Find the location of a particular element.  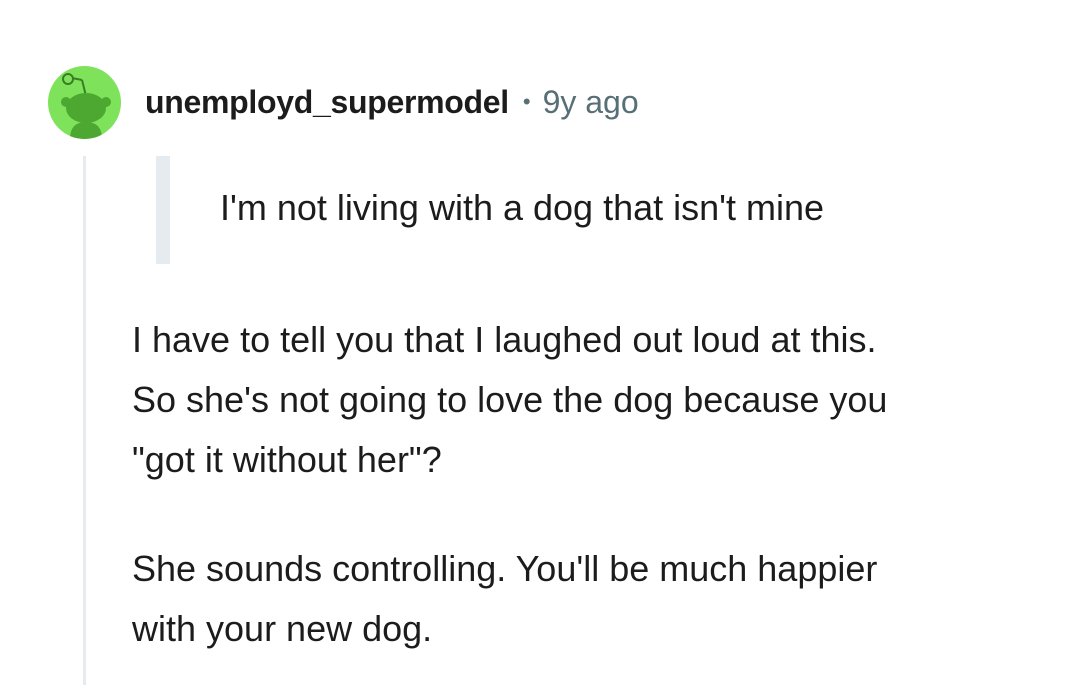

thread-line is located at coordinates (84, 420).